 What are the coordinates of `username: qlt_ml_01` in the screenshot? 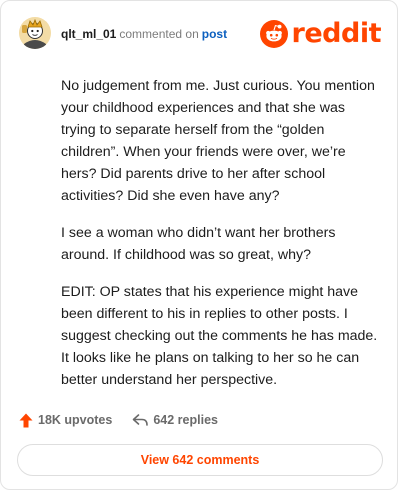 It's located at (88, 34).